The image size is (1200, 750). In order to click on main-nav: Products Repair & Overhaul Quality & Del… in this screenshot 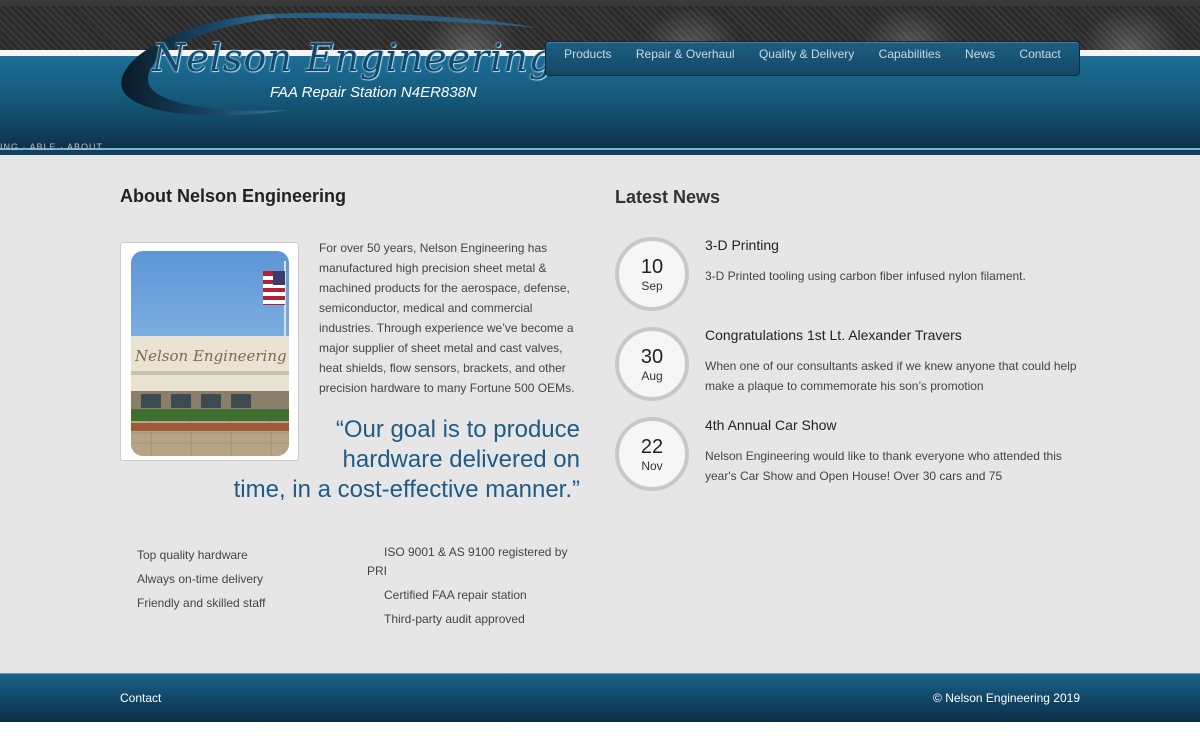, I will do `click(812, 58)`.